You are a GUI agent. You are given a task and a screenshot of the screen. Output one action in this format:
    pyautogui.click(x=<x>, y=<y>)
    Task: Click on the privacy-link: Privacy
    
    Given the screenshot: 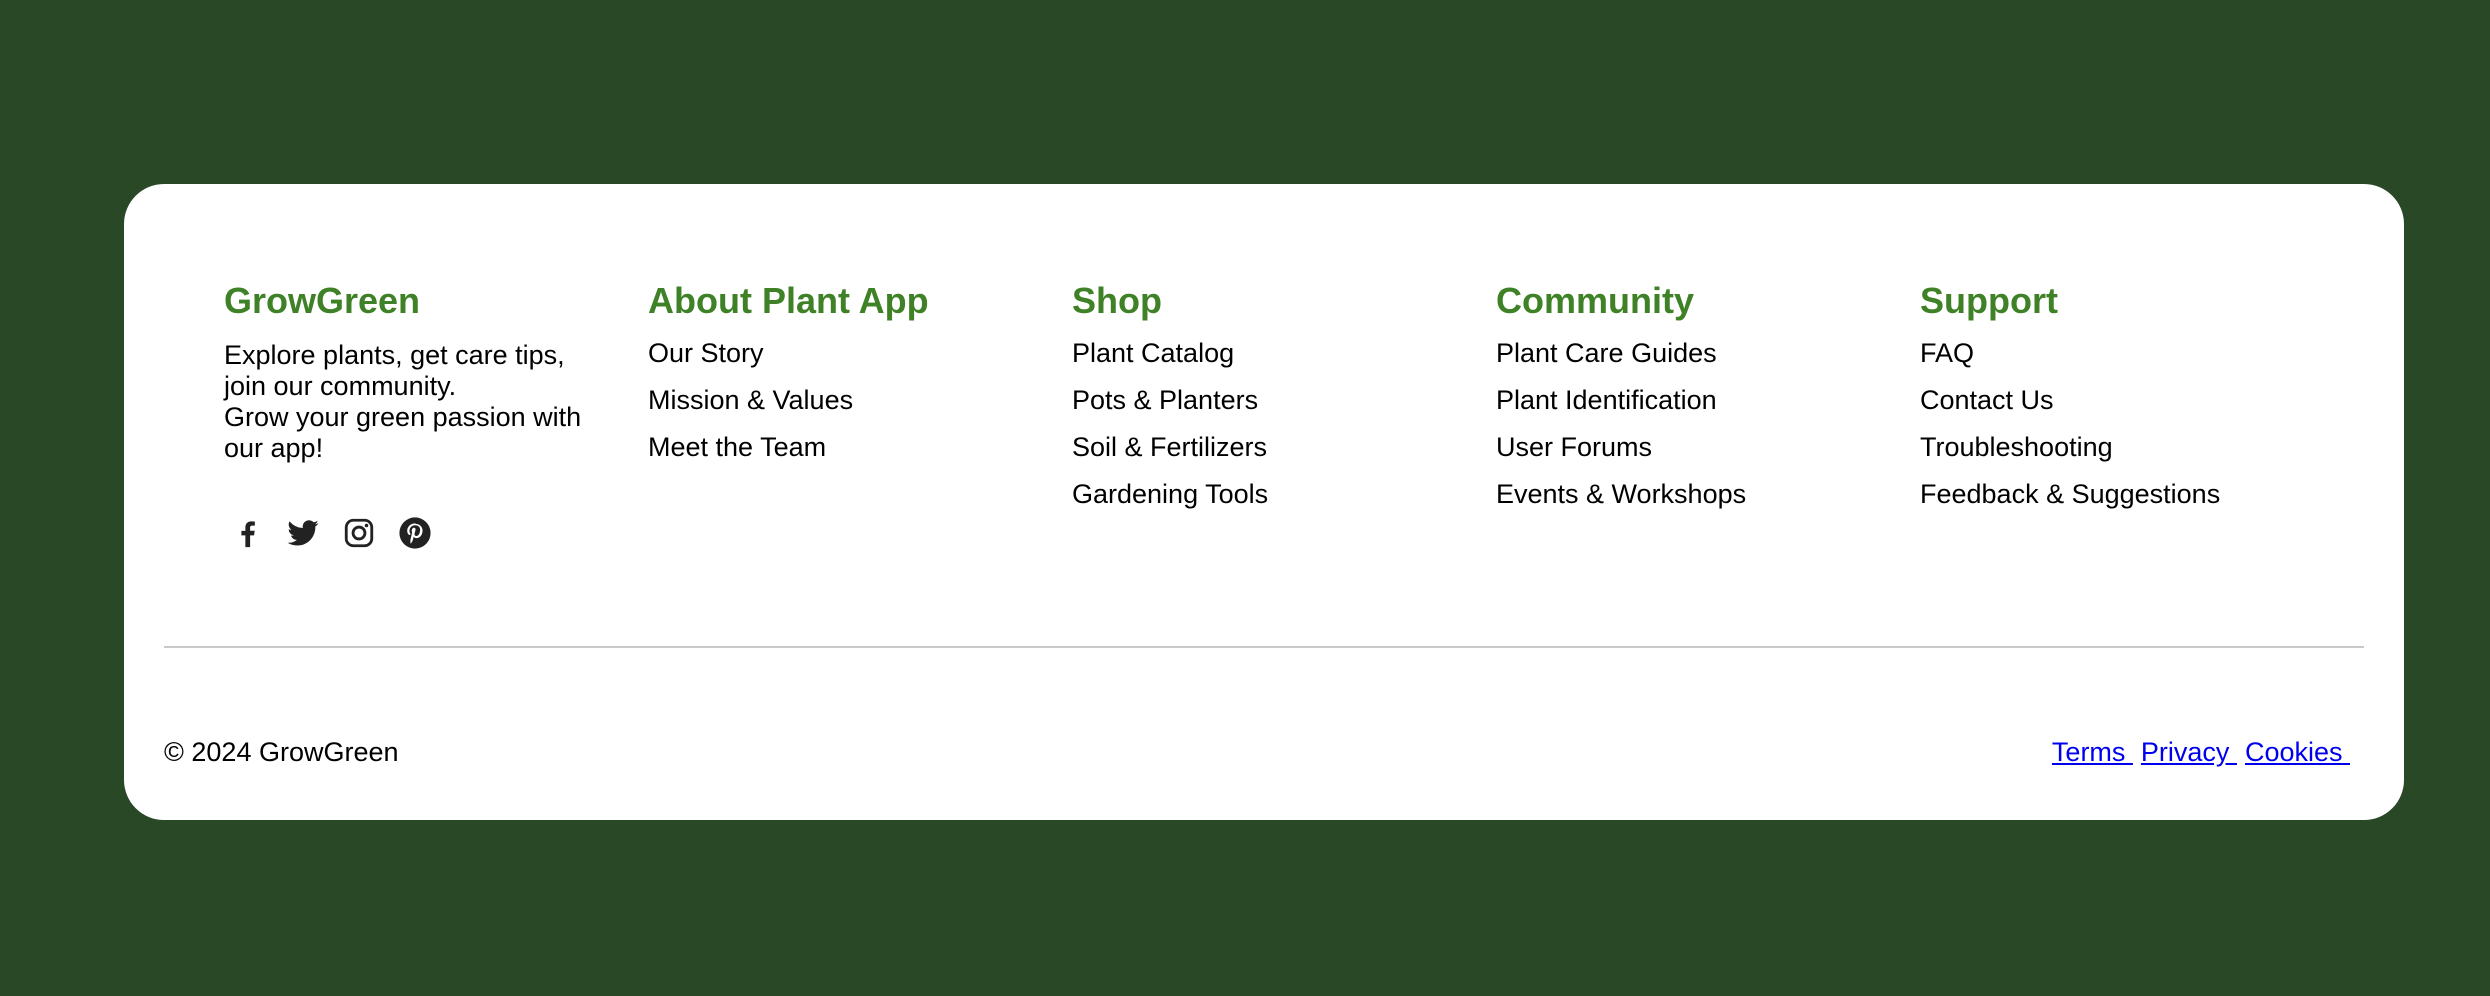 What is the action you would take?
    pyautogui.click(x=2189, y=752)
    